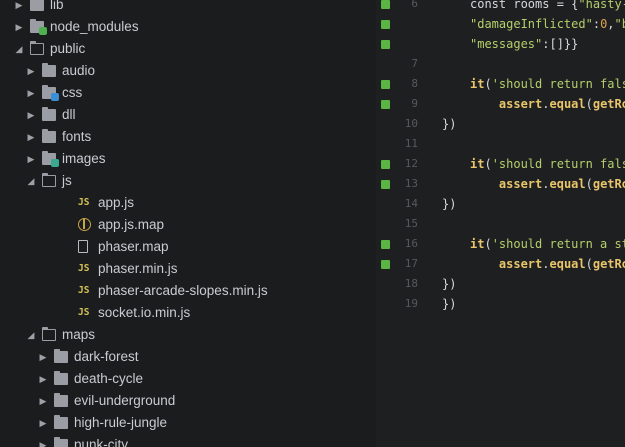  Describe the element at coordinates (188, 115) in the screenshot. I see `tree-folder-dll: ▶ dll` at that location.